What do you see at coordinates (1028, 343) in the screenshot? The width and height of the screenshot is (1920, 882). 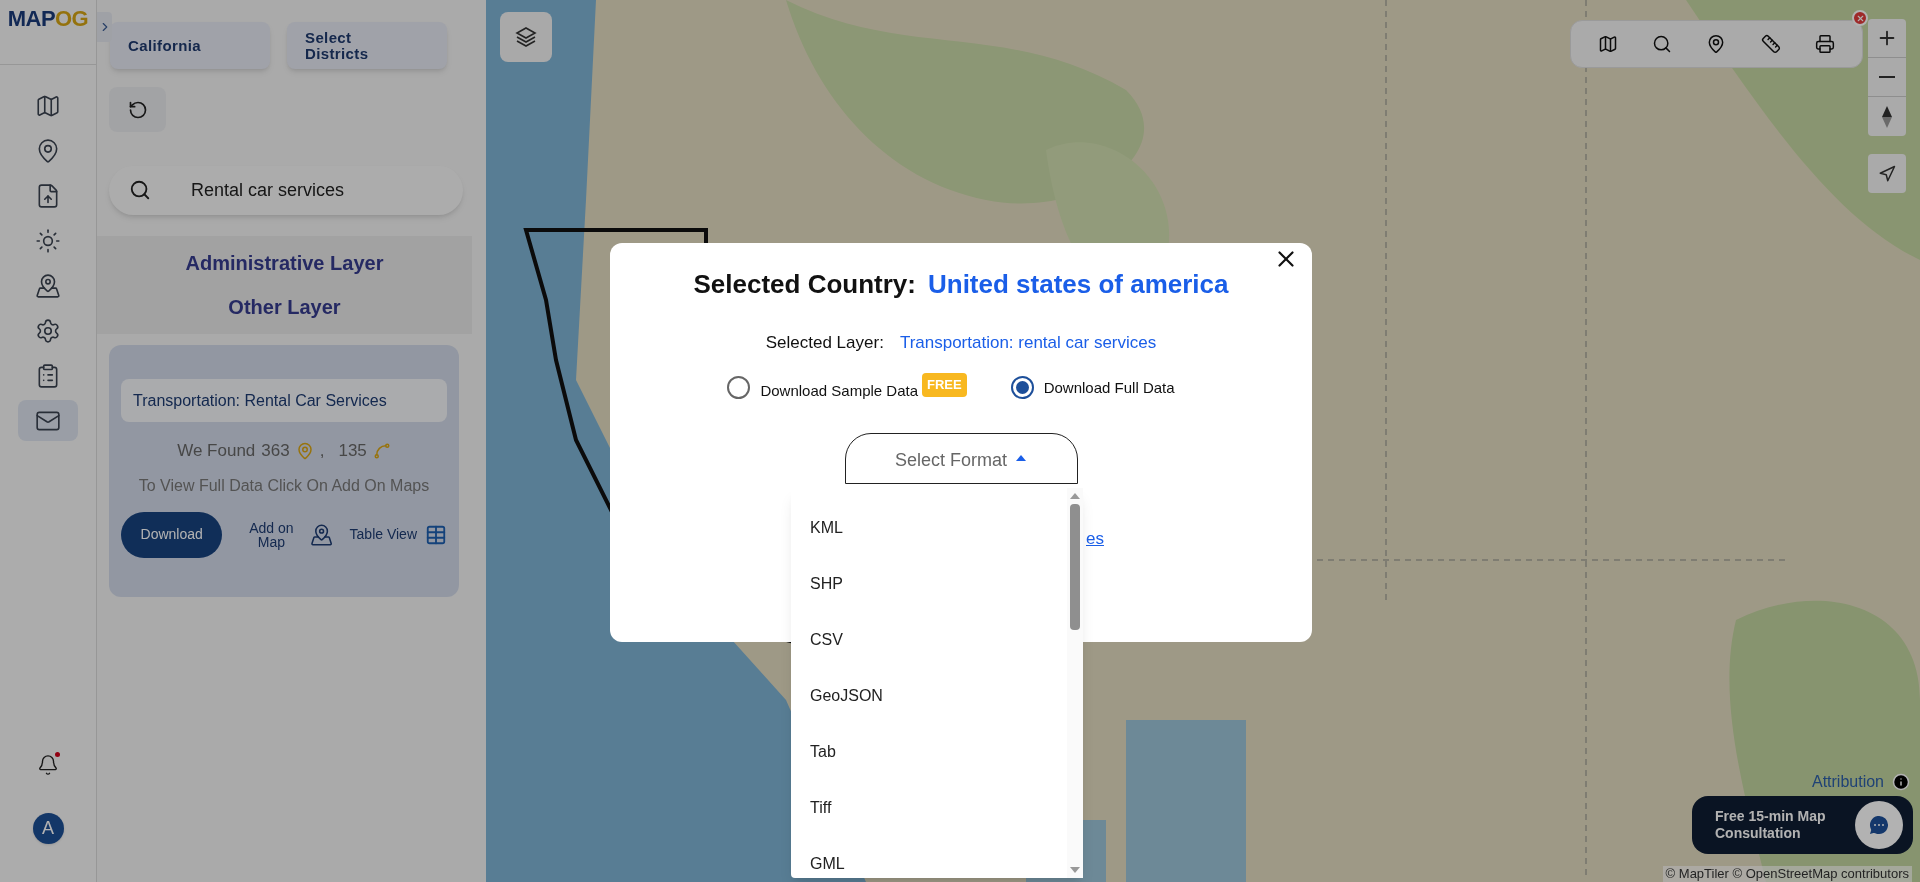 I see `layer-name: Transportation: rental car services` at bounding box center [1028, 343].